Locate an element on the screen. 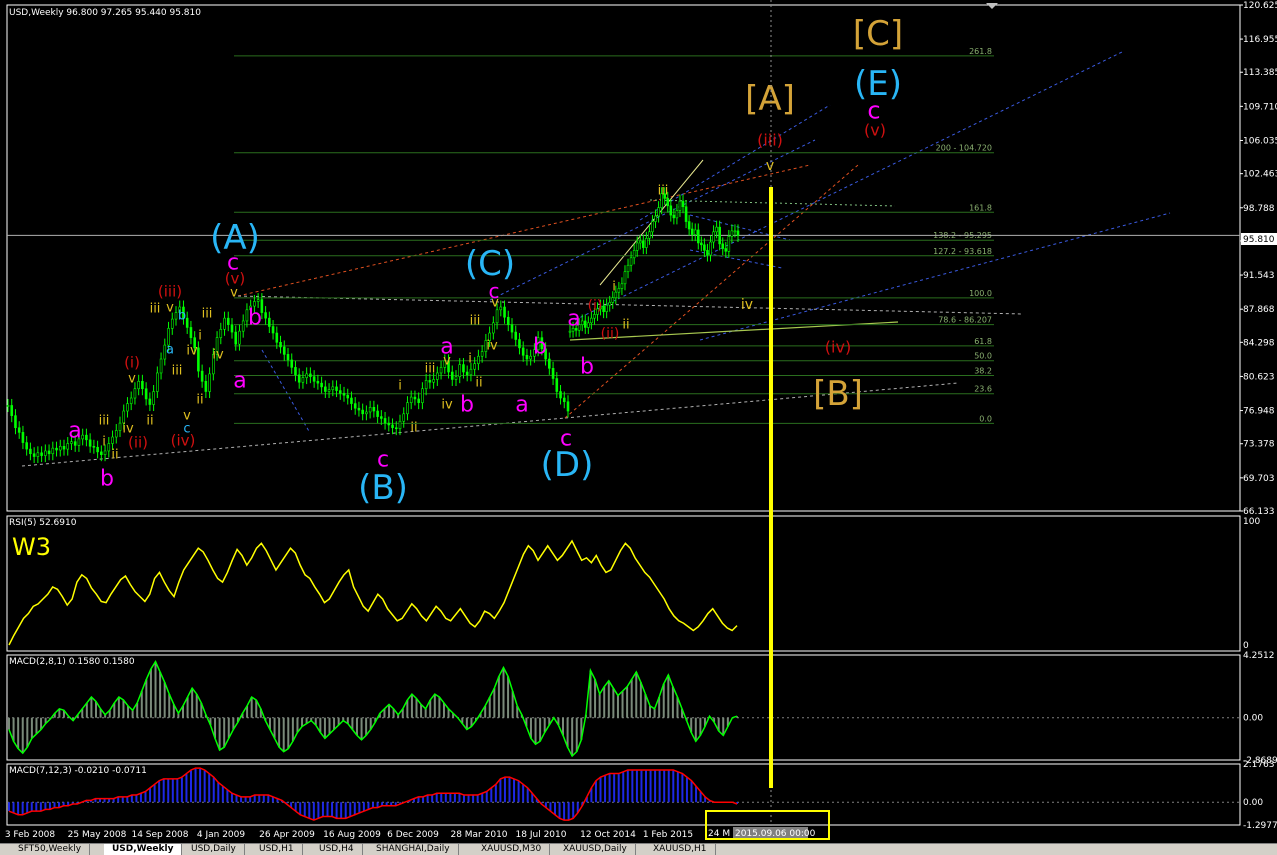  fib-label: 50.0 is located at coordinates (983, 356).